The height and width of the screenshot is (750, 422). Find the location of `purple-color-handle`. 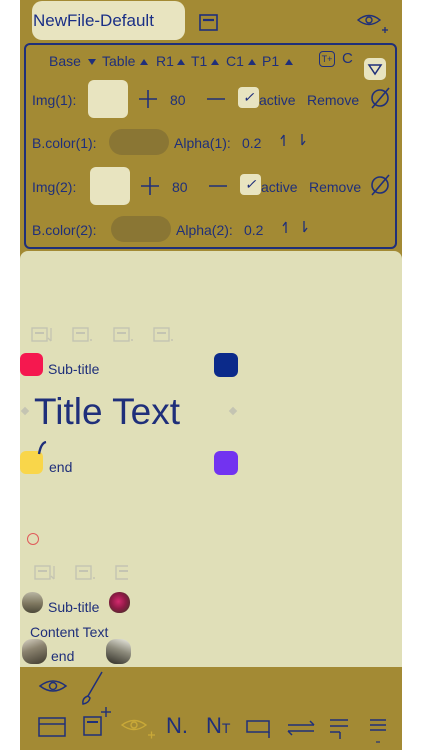

purple-color-handle is located at coordinates (226, 463).